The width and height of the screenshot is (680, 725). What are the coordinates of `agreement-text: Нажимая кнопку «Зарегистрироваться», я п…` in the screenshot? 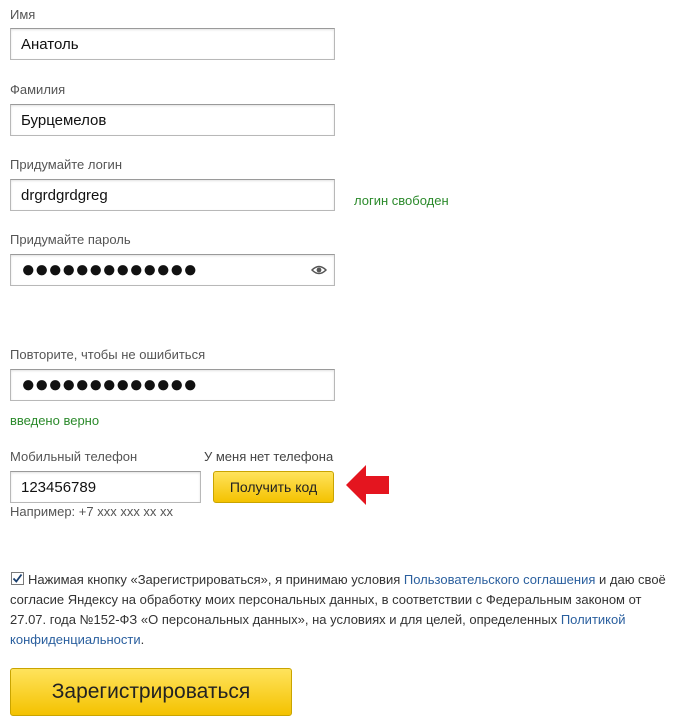 It's located at (345, 610).